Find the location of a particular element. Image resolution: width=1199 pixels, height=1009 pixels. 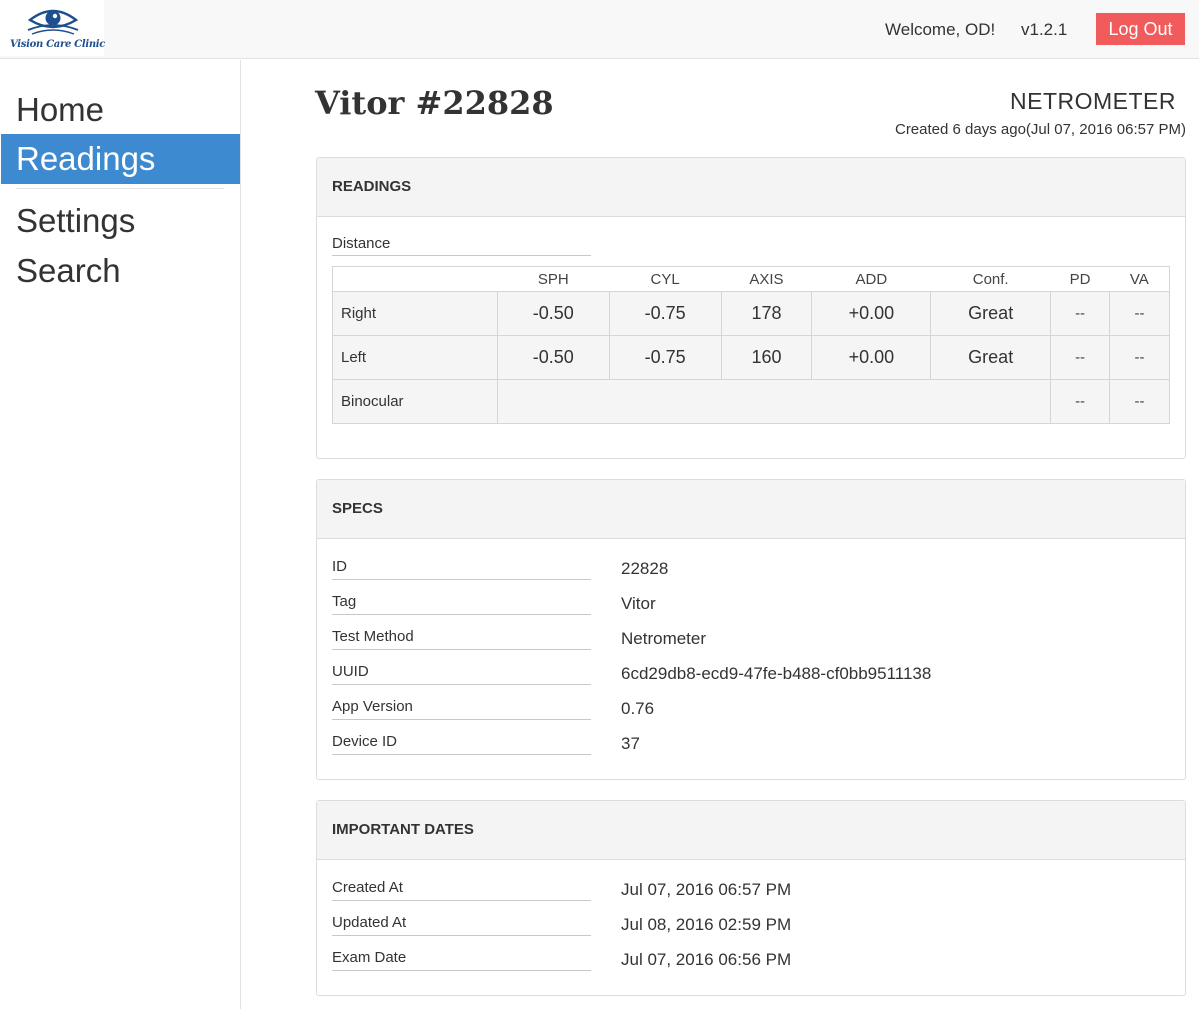

spec-row-test-method: Test Method Netrometer is located at coordinates (752, 644).